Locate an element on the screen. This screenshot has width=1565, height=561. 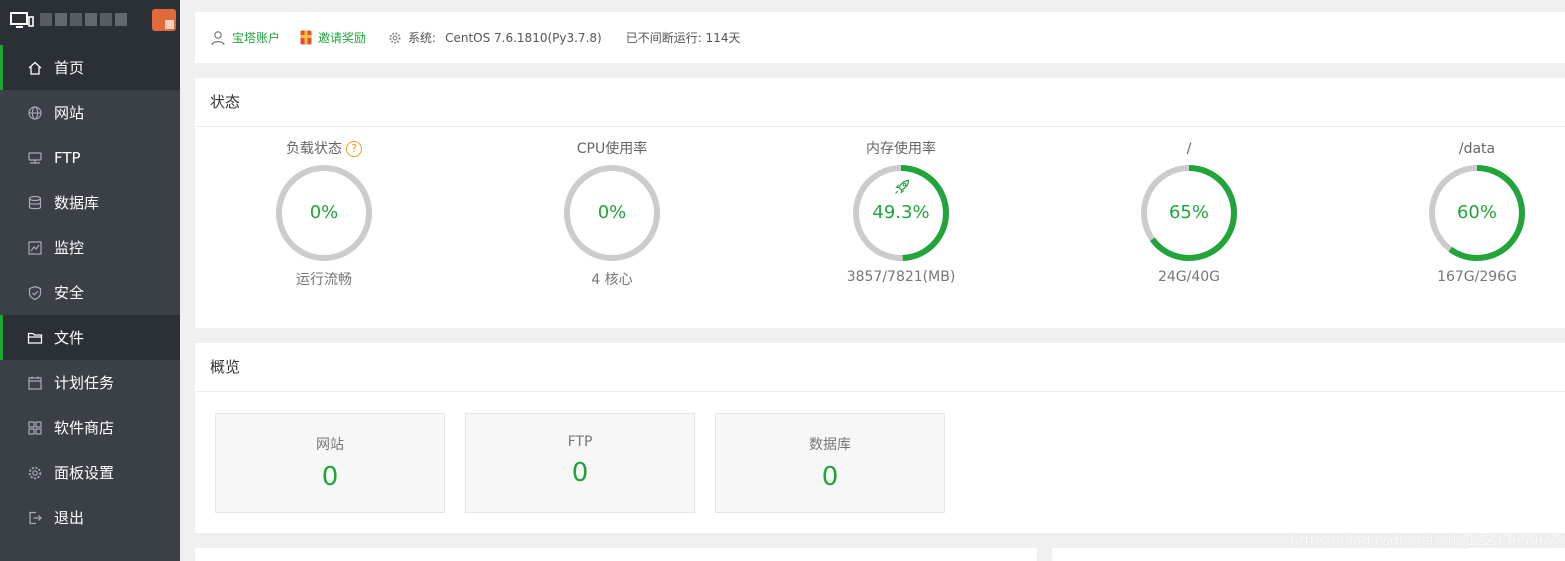
sidebar: 首页 网站 FTP 数据库 监控 安全 文件 计划任务 软件商店 面板设置 退出 is located at coordinates (90, 280).